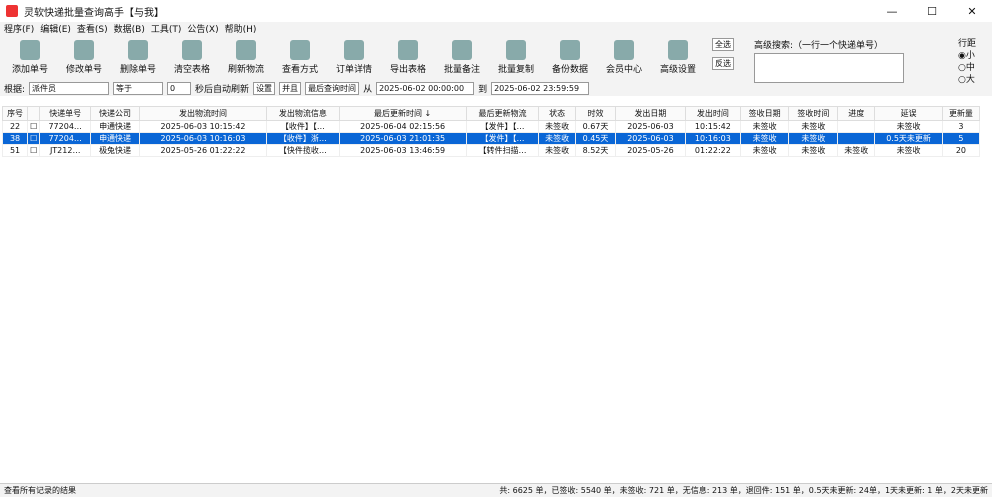 The width and height of the screenshot is (992, 497). What do you see at coordinates (55, 29) in the screenshot?
I see `menu-item: 编辑(E)` at bounding box center [55, 29].